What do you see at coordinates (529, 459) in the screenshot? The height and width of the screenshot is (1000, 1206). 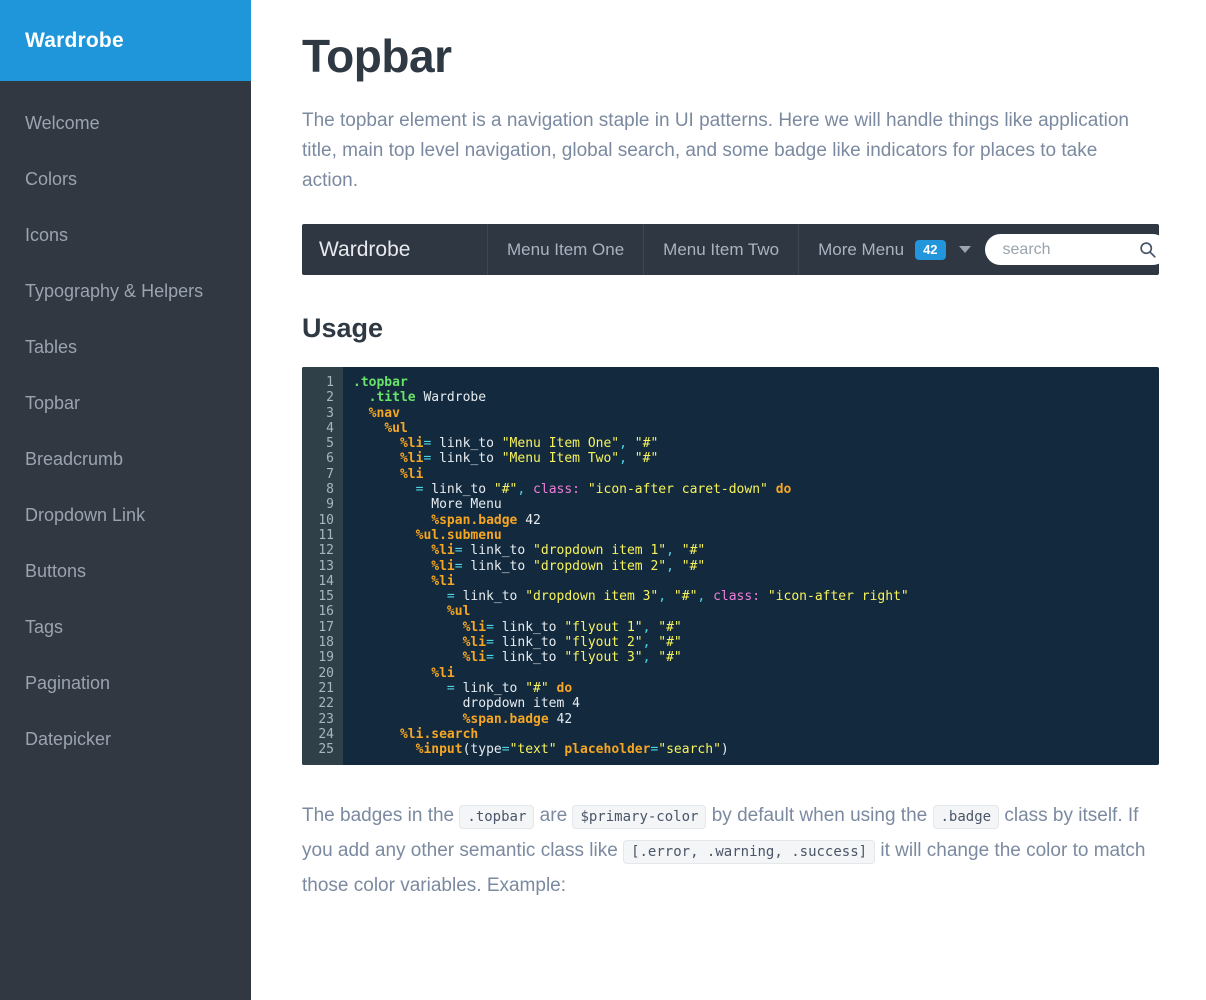 I see `code-line: %li= link_to "Menu Item Two", "#"` at bounding box center [529, 459].